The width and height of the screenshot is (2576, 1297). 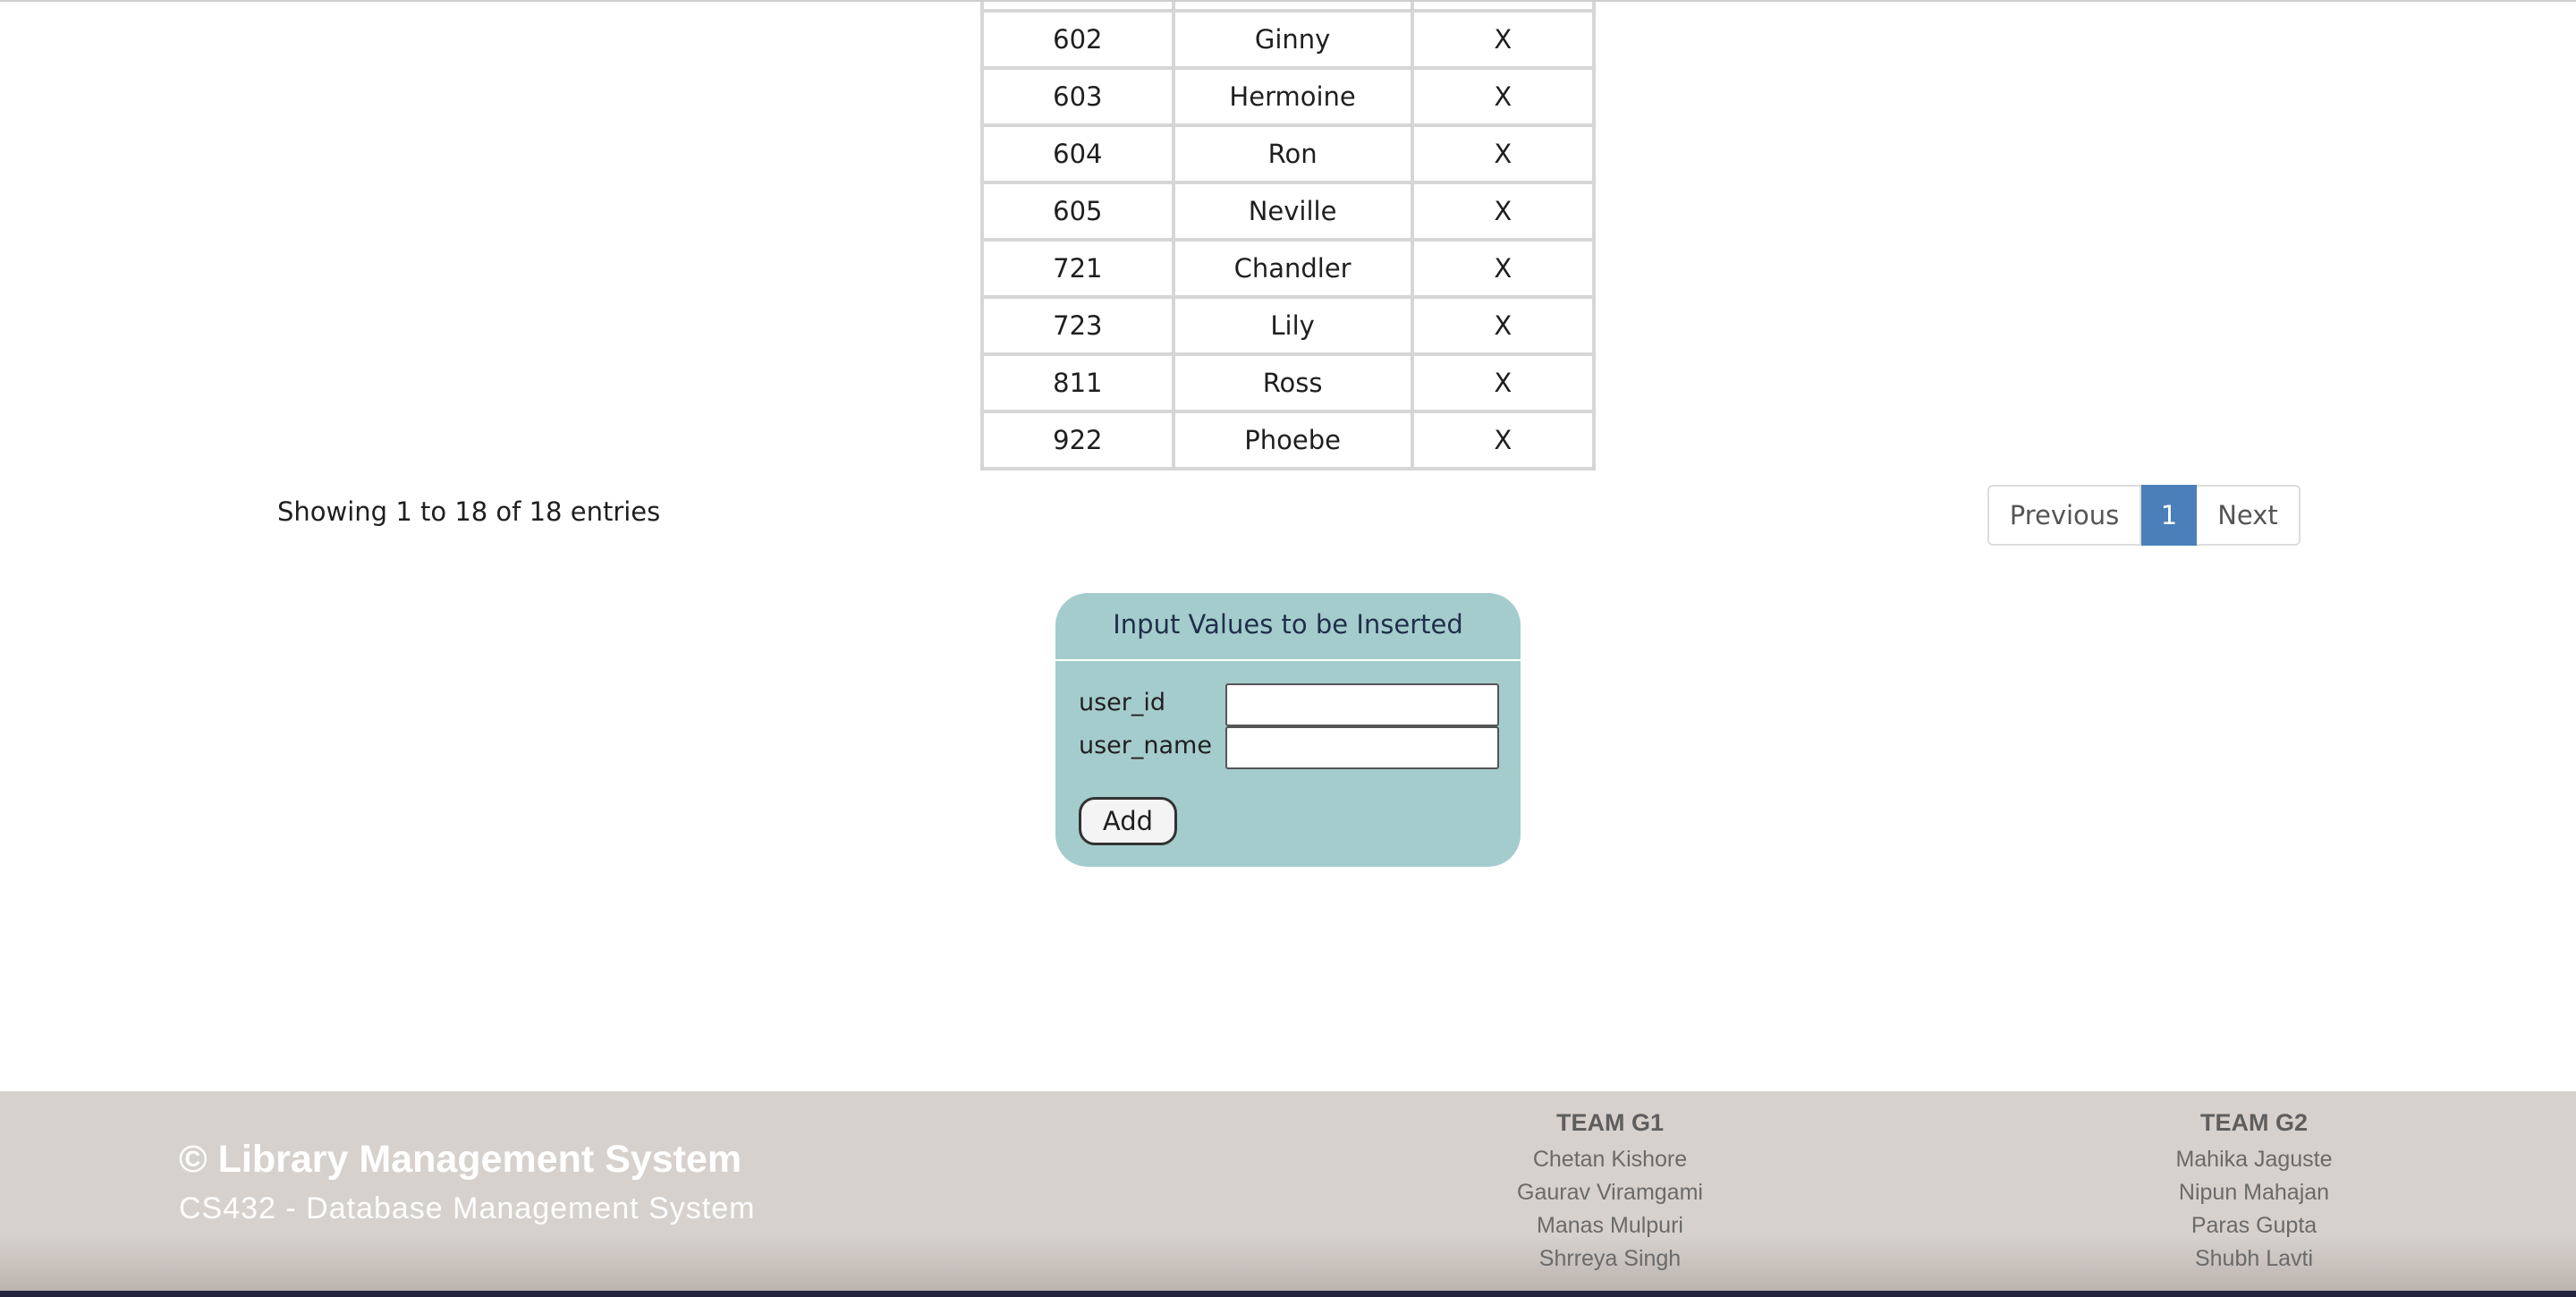 What do you see at coordinates (1077, 440) in the screenshot?
I see `user-id-cell: 922` at bounding box center [1077, 440].